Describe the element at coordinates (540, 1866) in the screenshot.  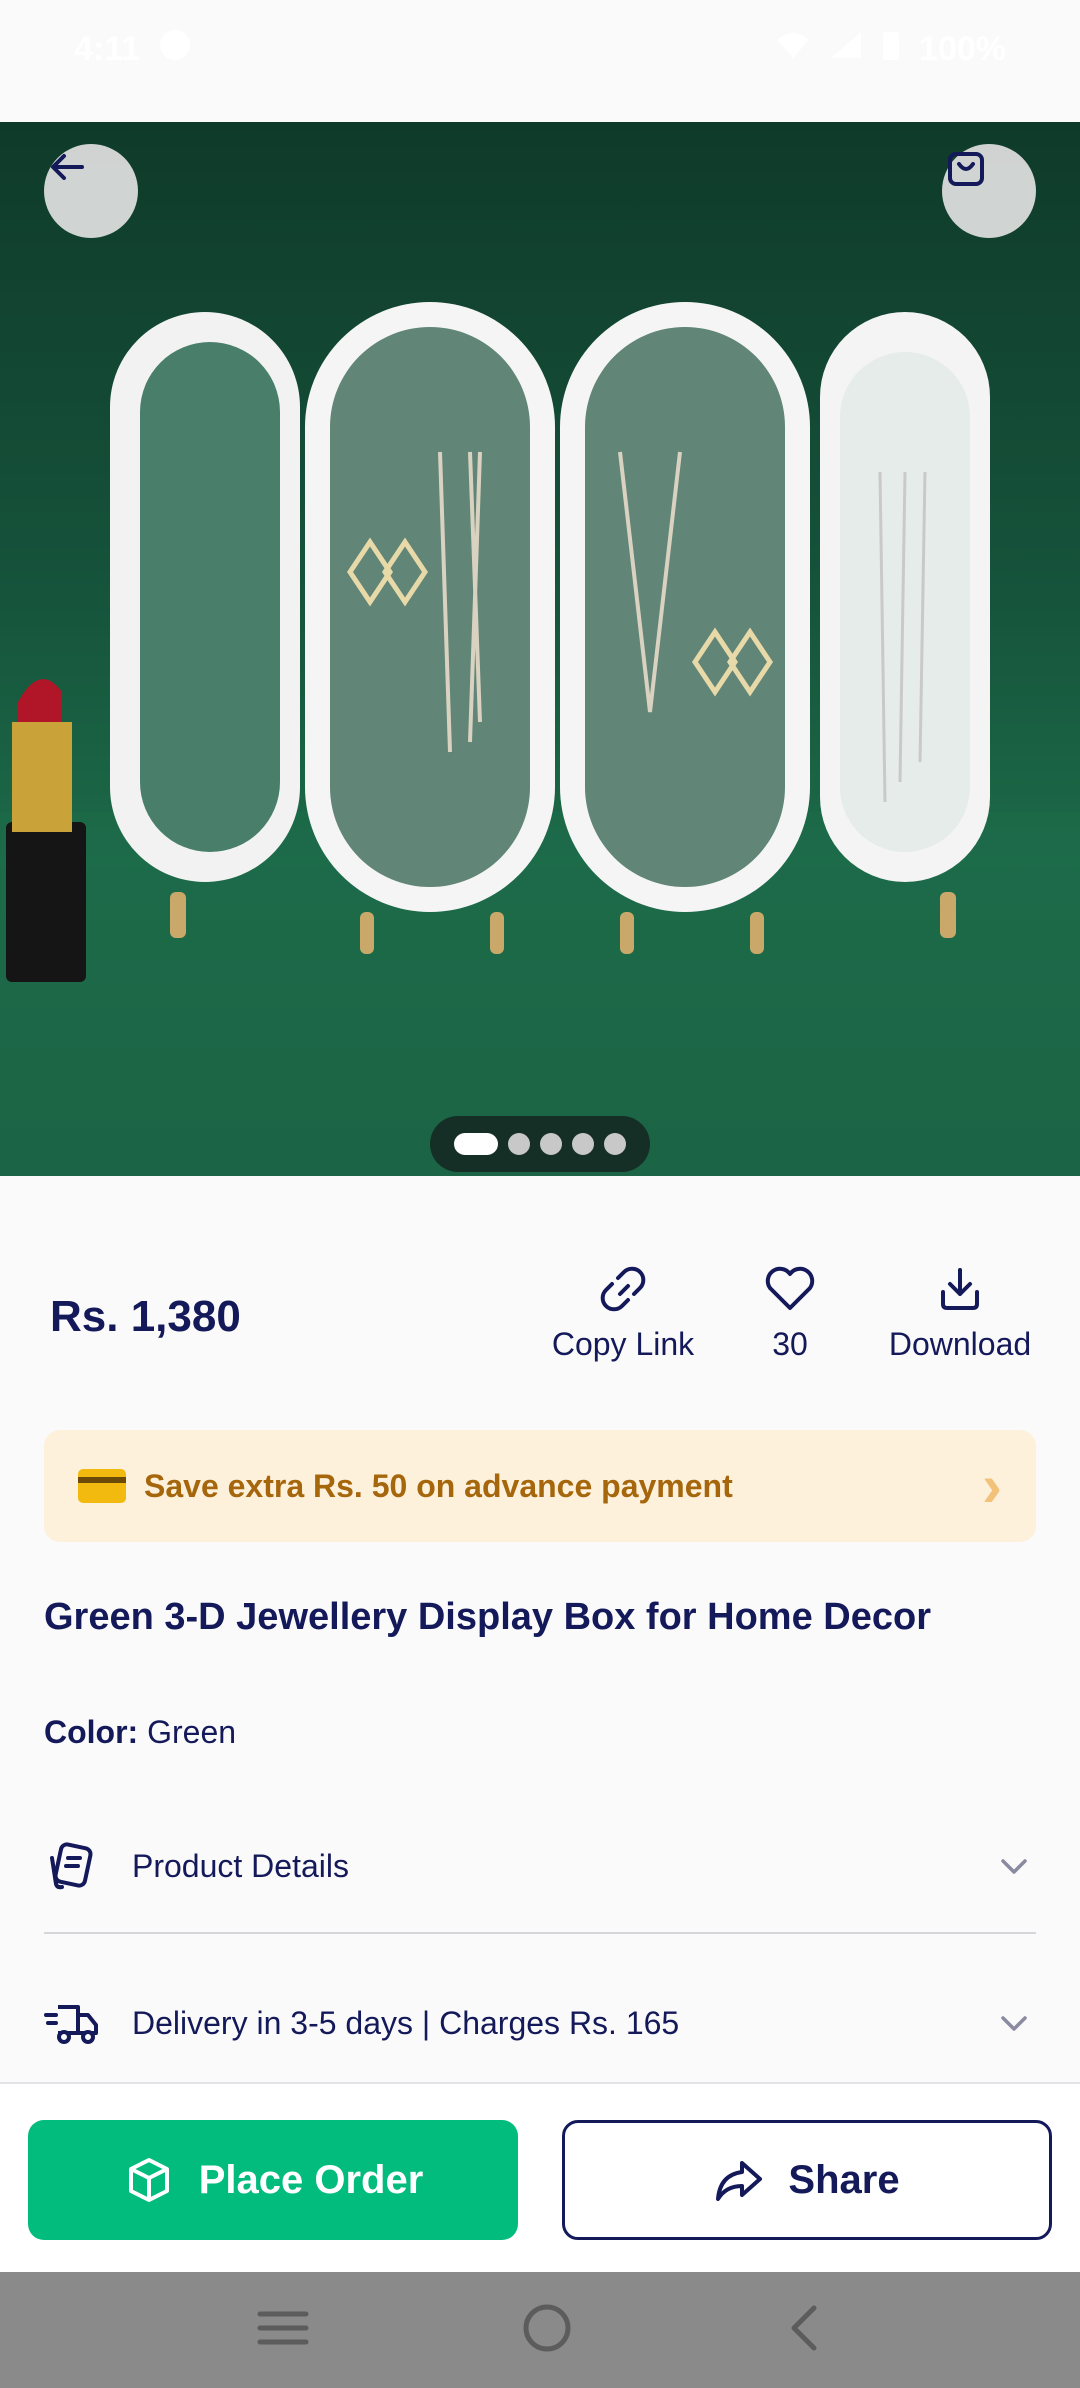
I see `product-details-accordion: Product Details` at that location.